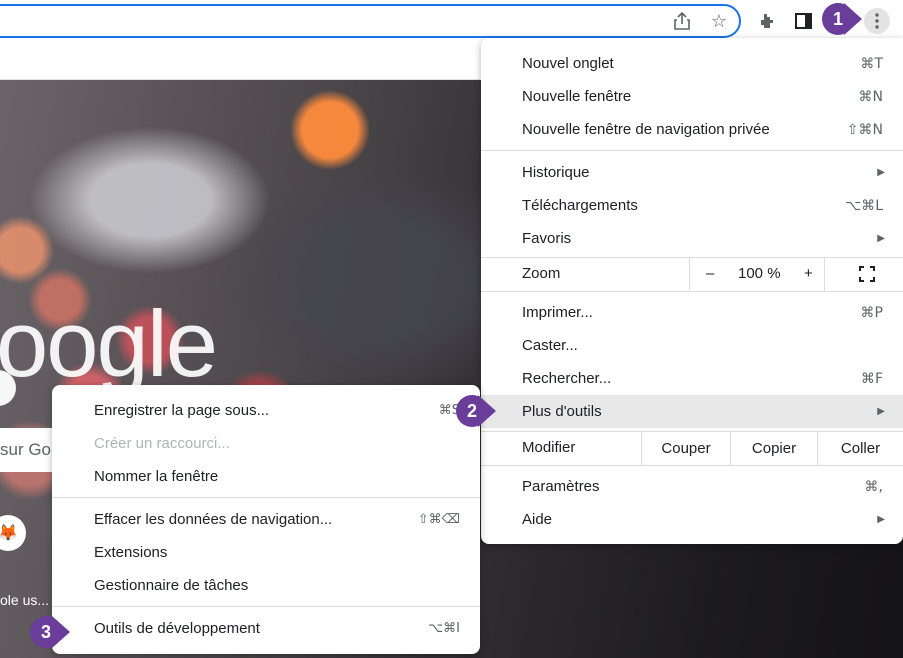 Image resolution: width=903 pixels, height=658 pixels. Describe the element at coordinates (472, 411) in the screenshot. I see `callout-number: 2` at that location.